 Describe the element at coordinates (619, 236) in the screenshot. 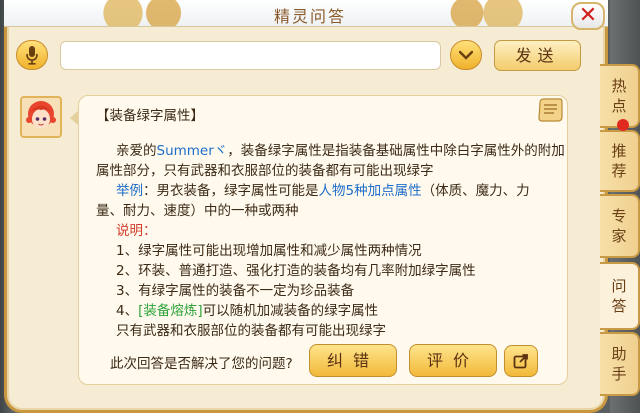

I see `tab-expert-label-2: 家` at that location.